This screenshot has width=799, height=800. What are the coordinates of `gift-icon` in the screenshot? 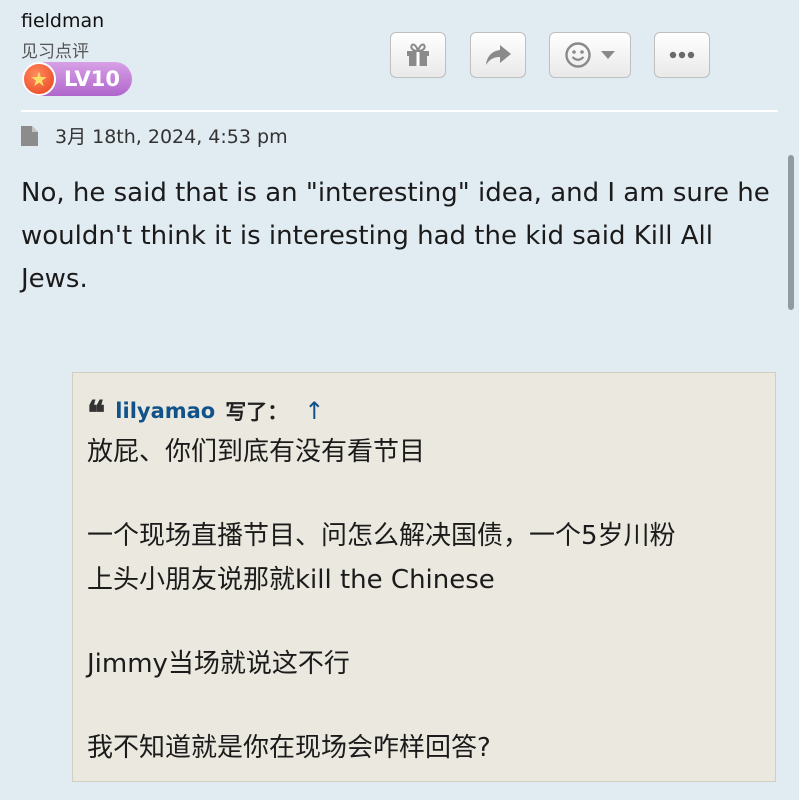 It's located at (418, 54).